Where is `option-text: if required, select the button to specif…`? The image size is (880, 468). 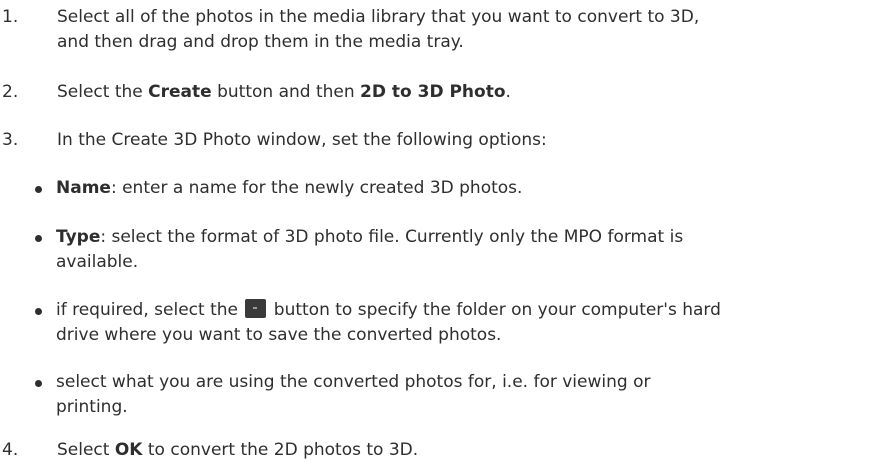 option-text: if required, select the button to specif… is located at coordinates (464, 323).